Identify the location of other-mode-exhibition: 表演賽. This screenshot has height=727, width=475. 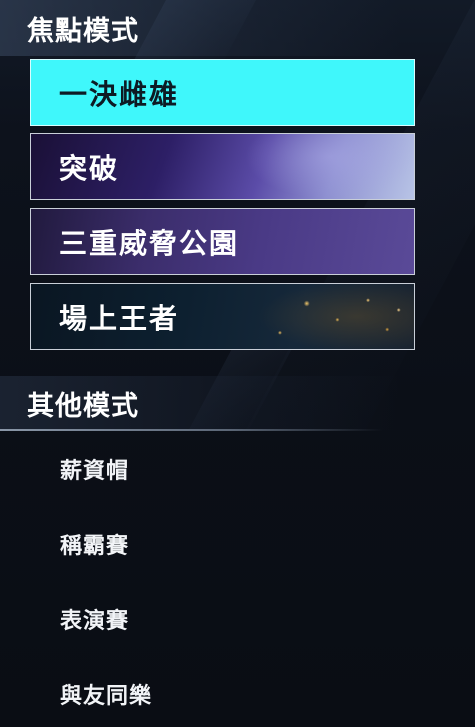
(94, 619).